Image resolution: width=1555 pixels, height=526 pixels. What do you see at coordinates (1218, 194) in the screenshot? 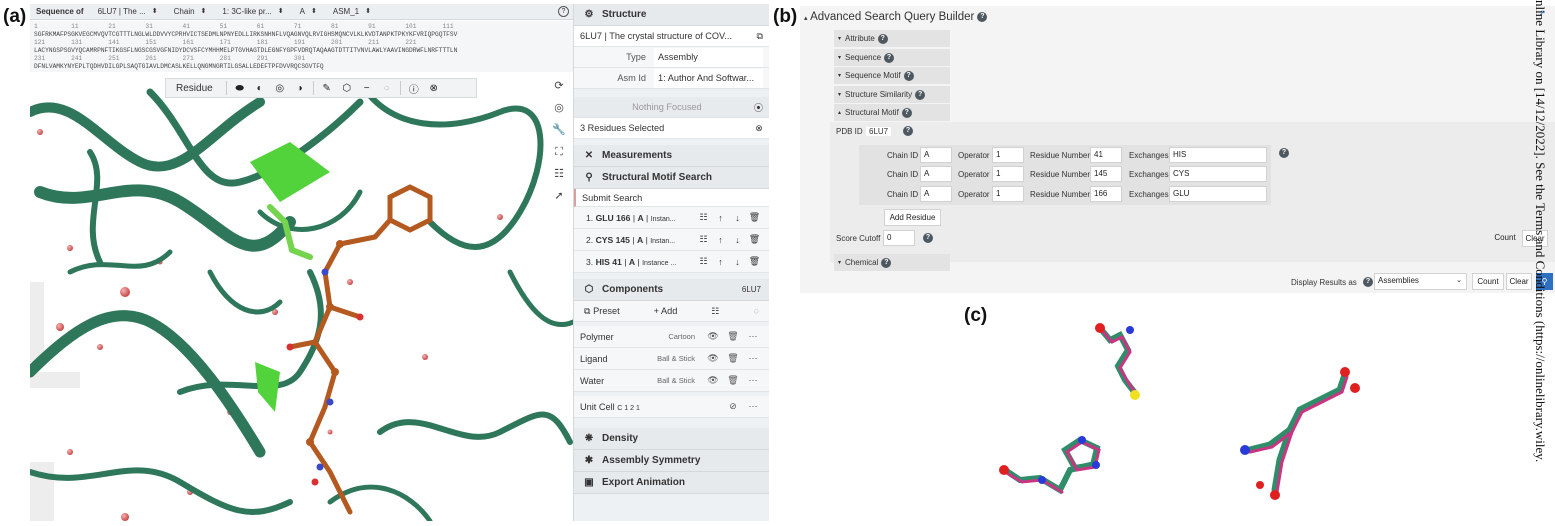
I see `exchanges-input: GLU` at bounding box center [1218, 194].